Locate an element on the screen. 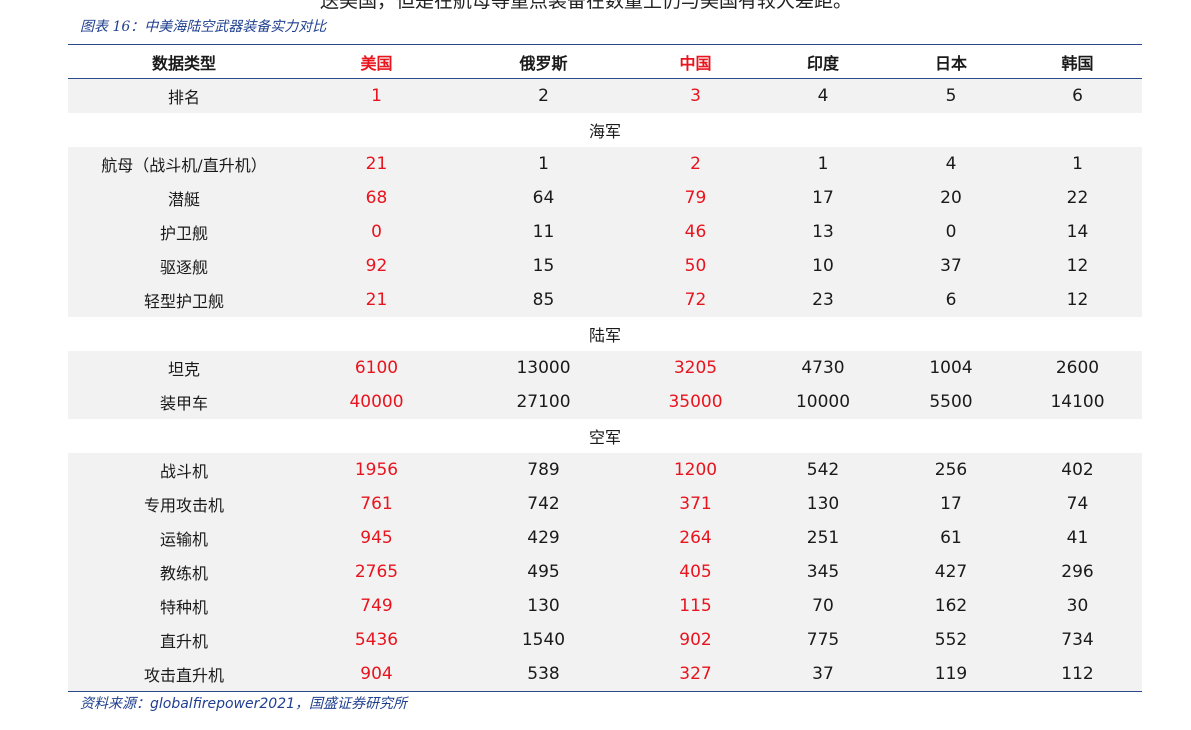 Image resolution: width=1191 pixels, height=730 pixels. row-label: 坦克 is located at coordinates (184, 368).